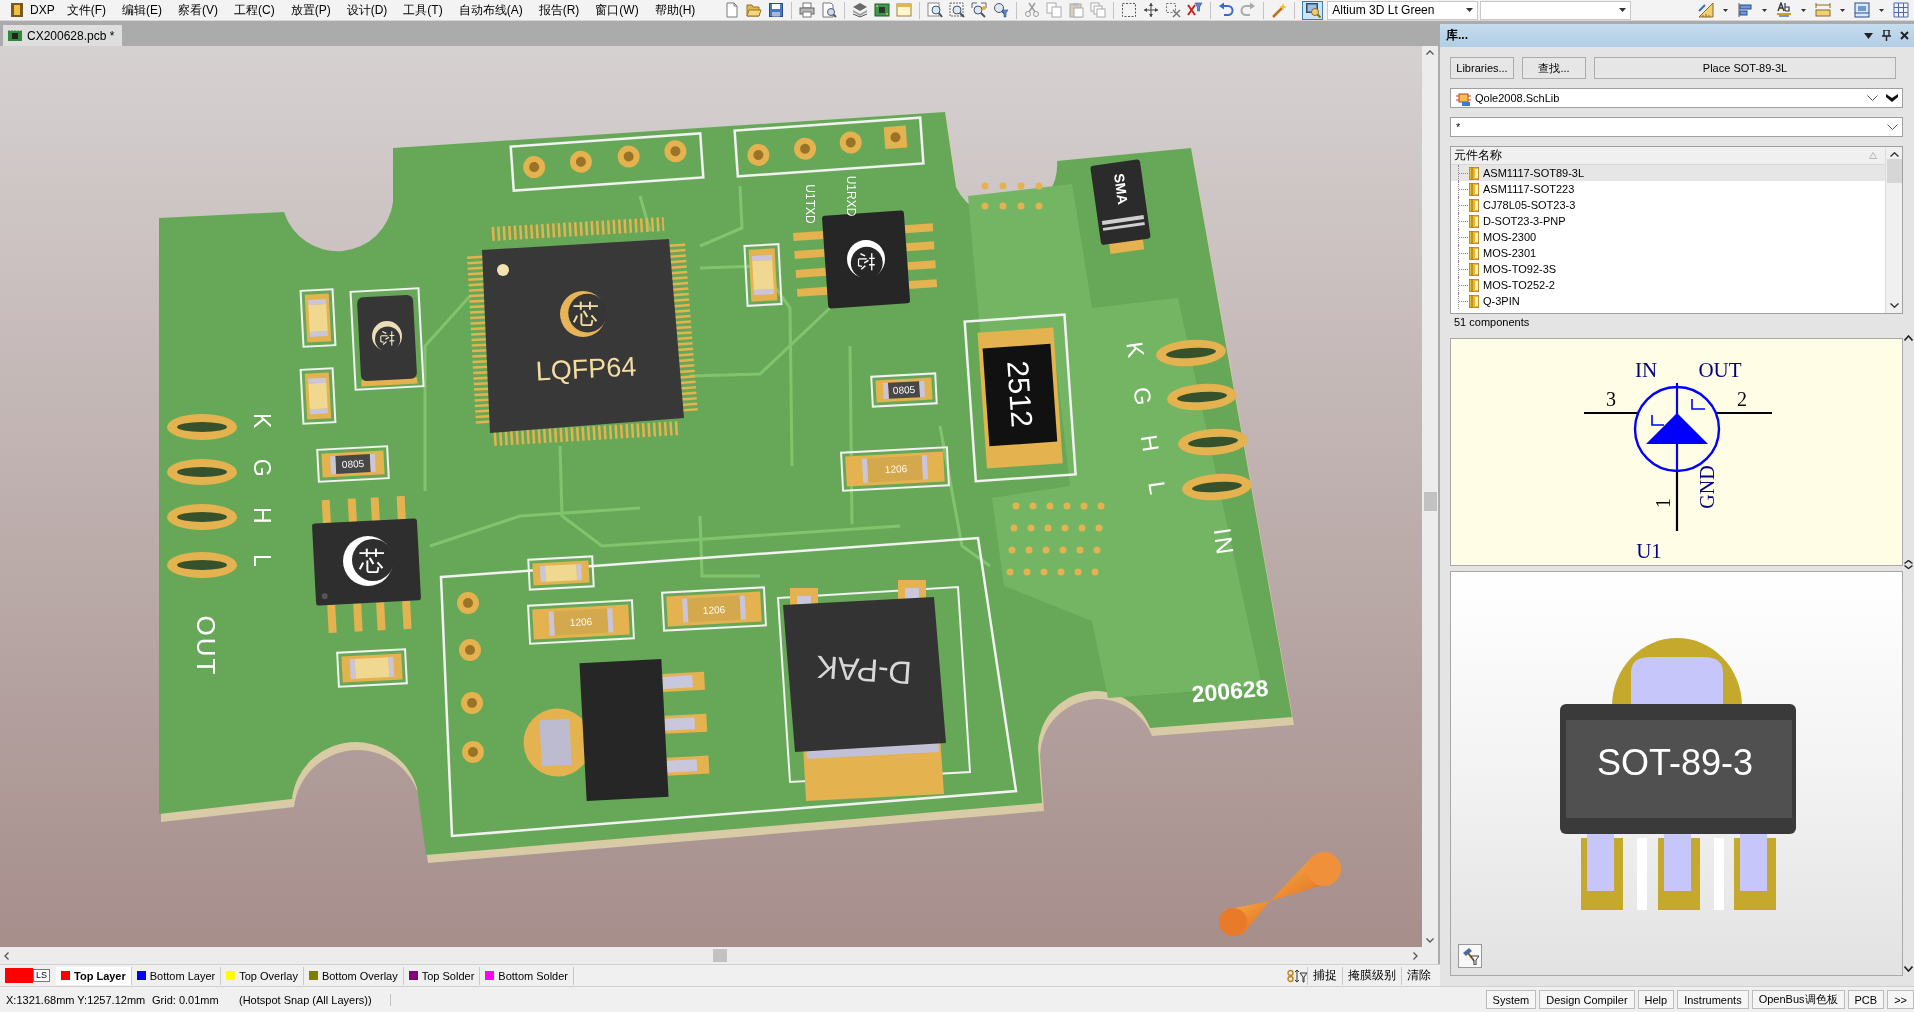 This screenshot has height=1012, width=1914. What do you see at coordinates (254, 10) in the screenshot?
I see `menu-item: 工程(C)` at bounding box center [254, 10].